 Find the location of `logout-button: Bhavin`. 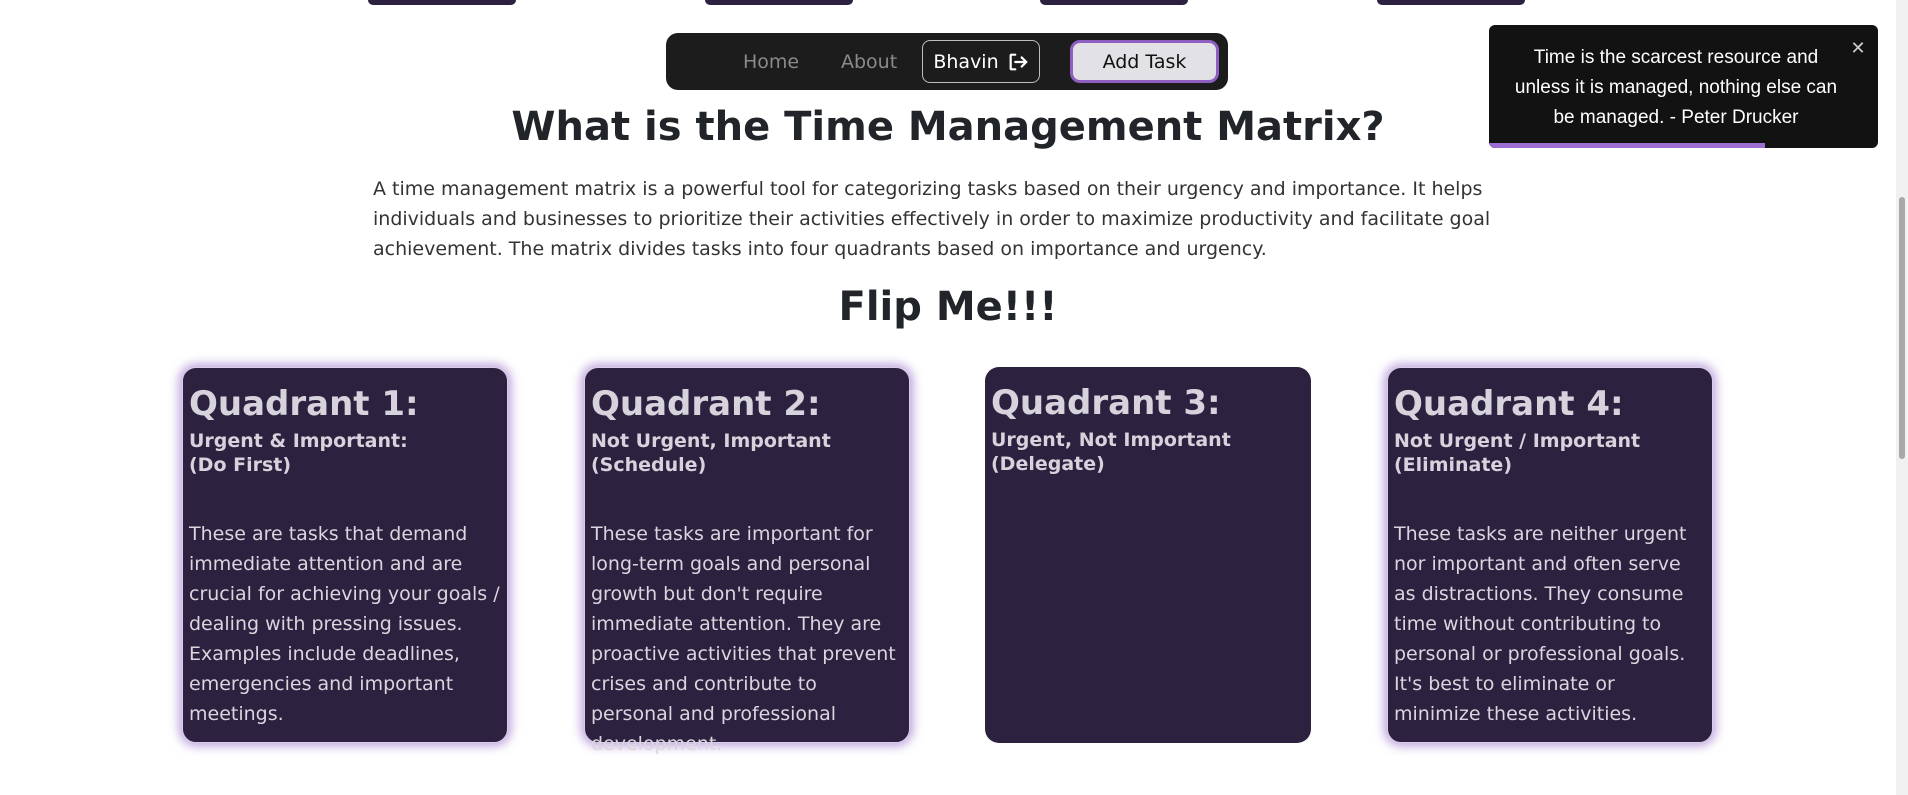

logout-button: Bhavin is located at coordinates (981, 61).